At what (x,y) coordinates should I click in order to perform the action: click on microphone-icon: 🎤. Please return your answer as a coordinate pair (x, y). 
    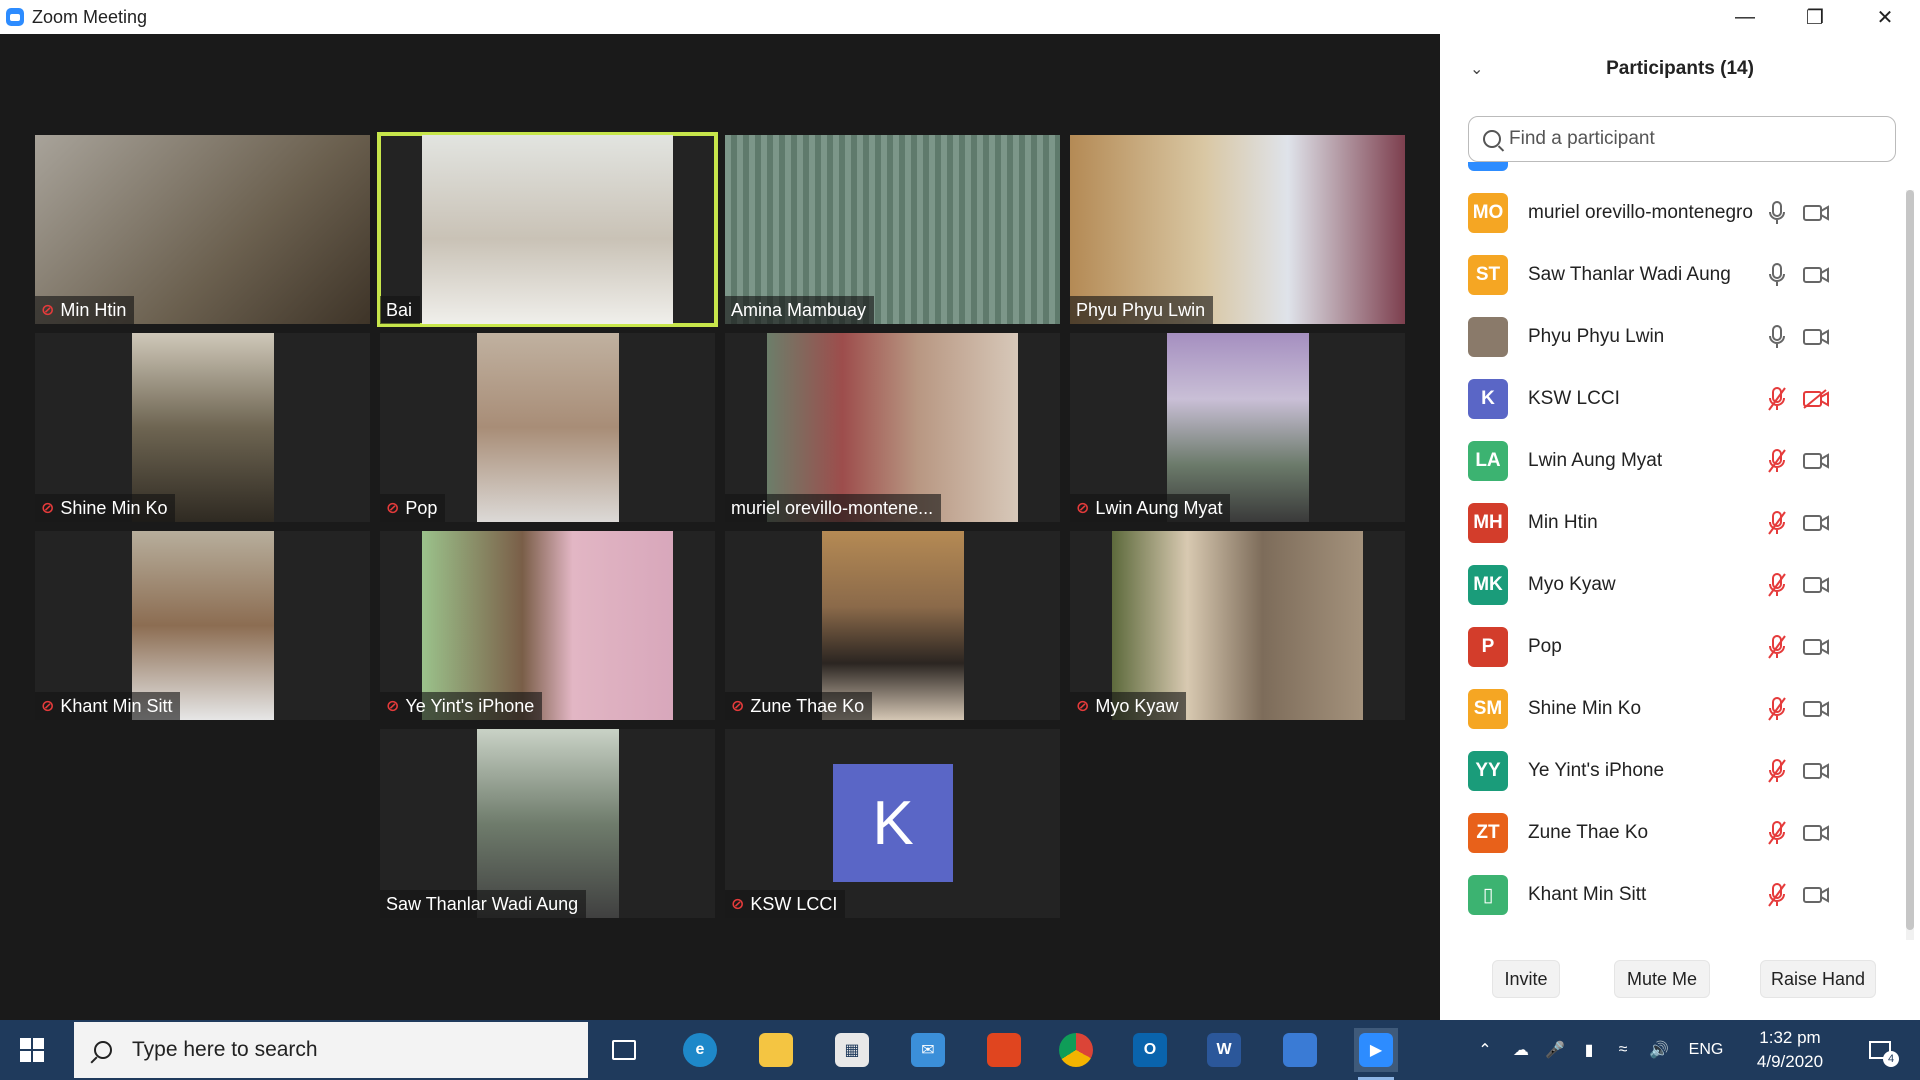
    Looking at the image, I should click on (1555, 1050).